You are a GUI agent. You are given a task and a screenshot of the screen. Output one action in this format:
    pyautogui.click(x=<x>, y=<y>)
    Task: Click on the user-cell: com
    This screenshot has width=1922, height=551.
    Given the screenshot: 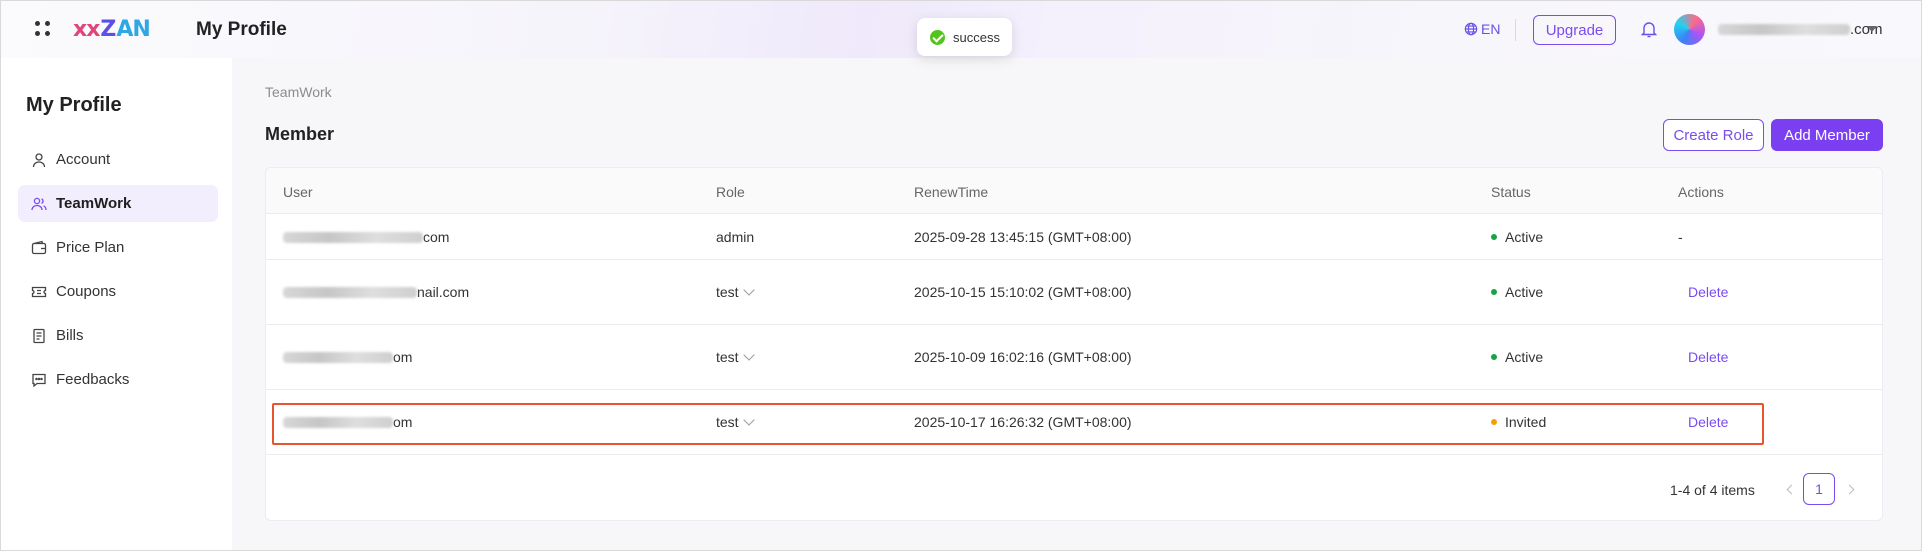 What is the action you would take?
    pyautogui.click(x=366, y=237)
    